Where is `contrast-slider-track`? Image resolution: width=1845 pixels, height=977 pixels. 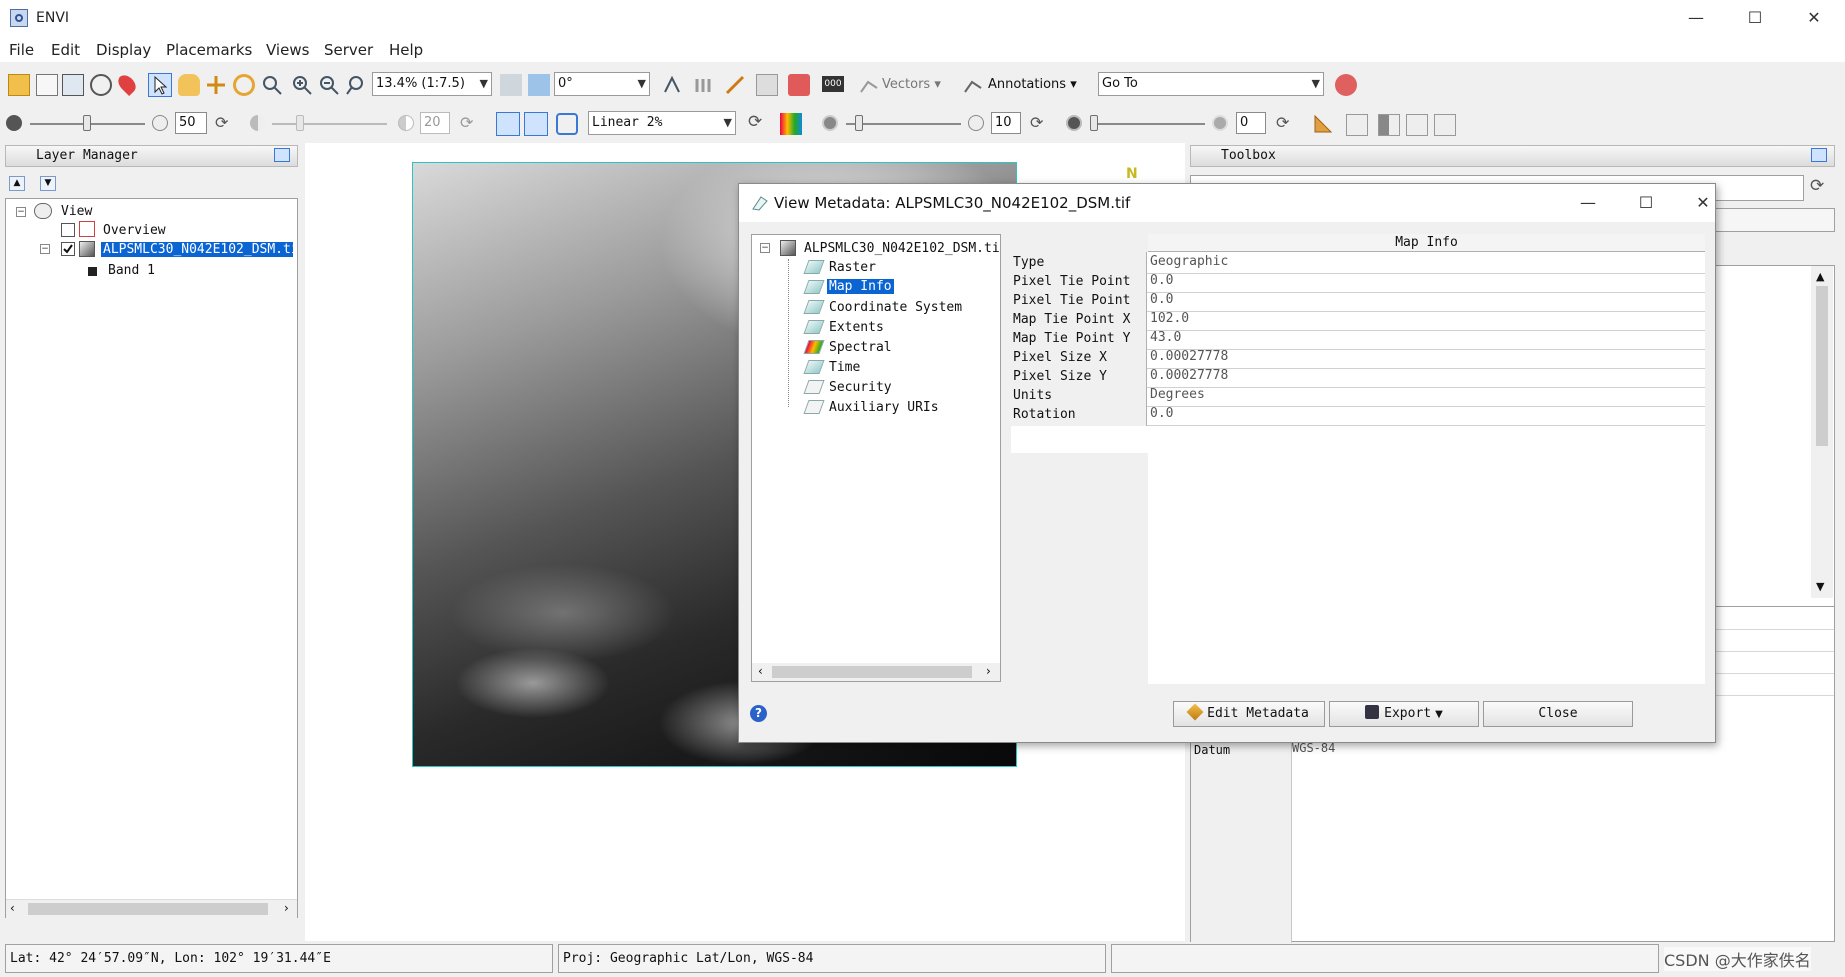
contrast-slider-track is located at coordinates (329, 124).